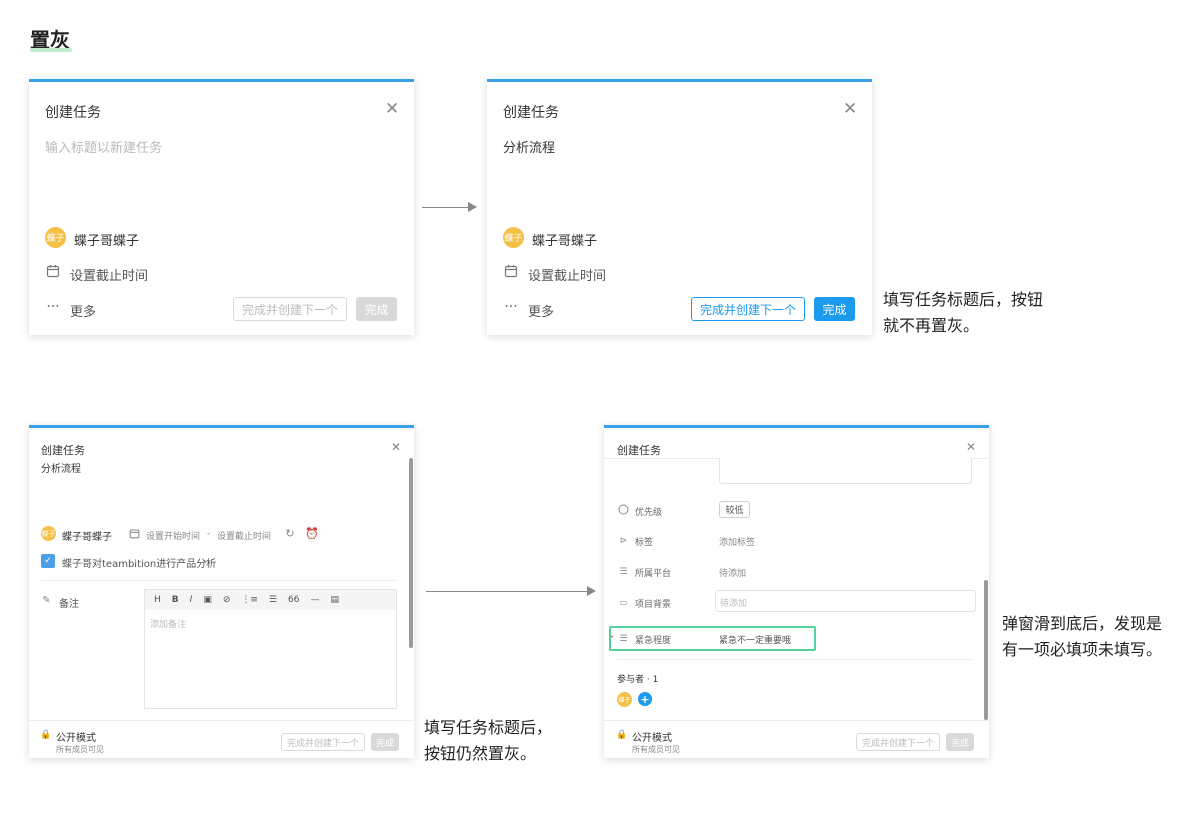 The height and width of the screenshot is (819, 1200). Describe the element at coordinates (293, 600) in the screenshot. I see `quote-icon: 66` at that location.